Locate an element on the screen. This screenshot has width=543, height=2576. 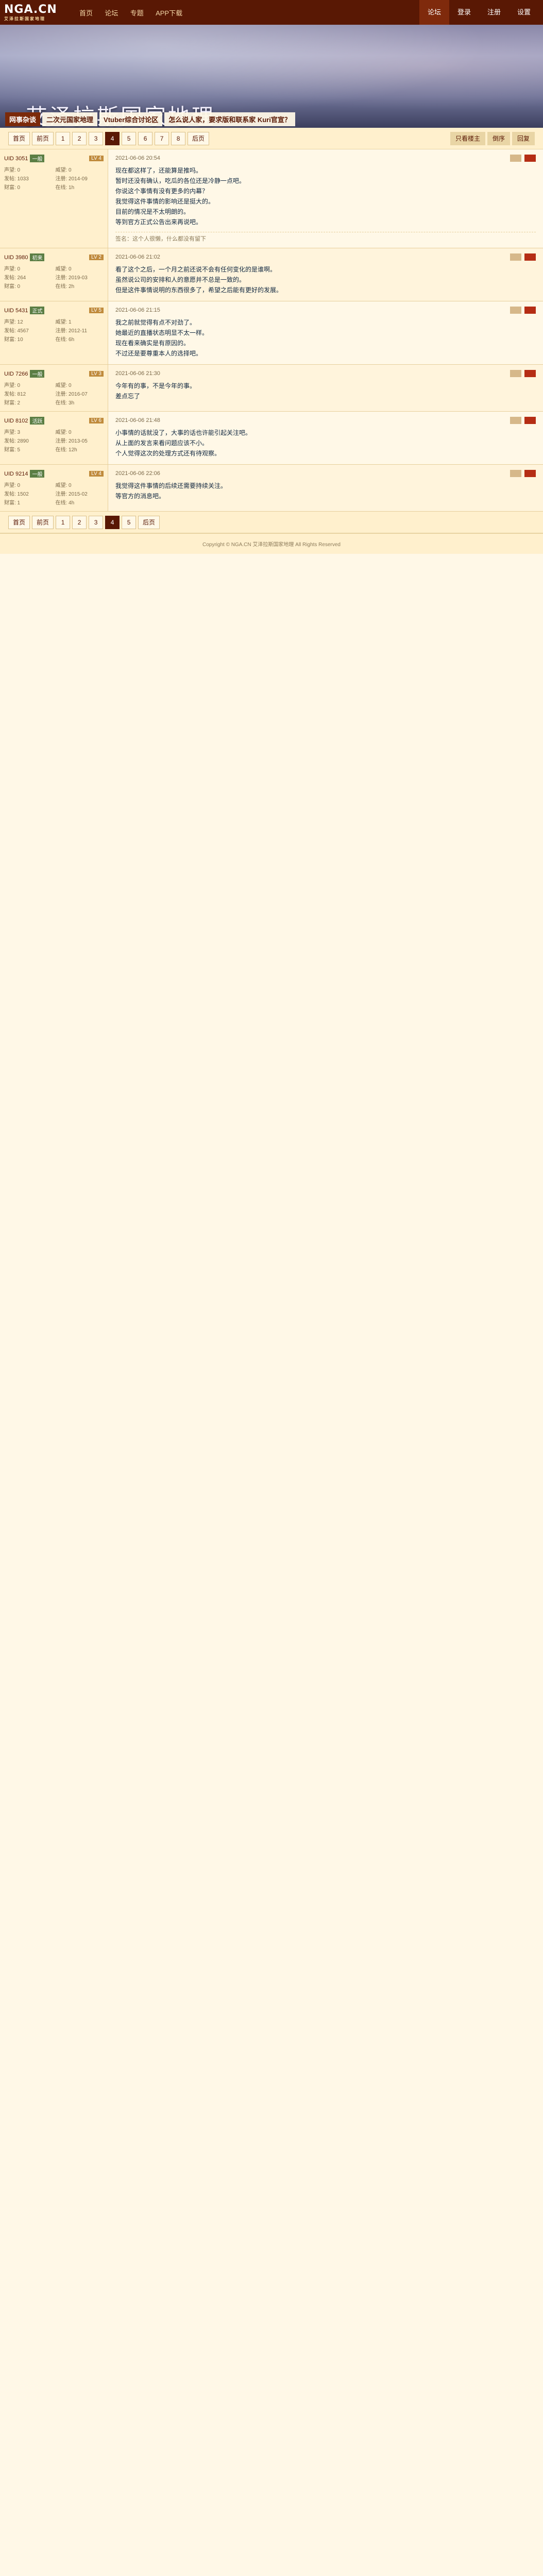
page-next-bottom: 后页 is located at coordinates (149, 522).